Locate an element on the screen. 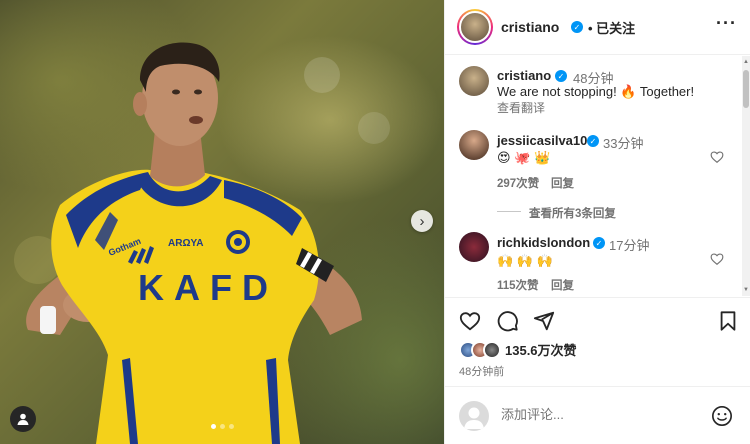 The image size is (750, 444). comment-text: 🙌 🙌 🙌 is located at coordinates (525, 260).